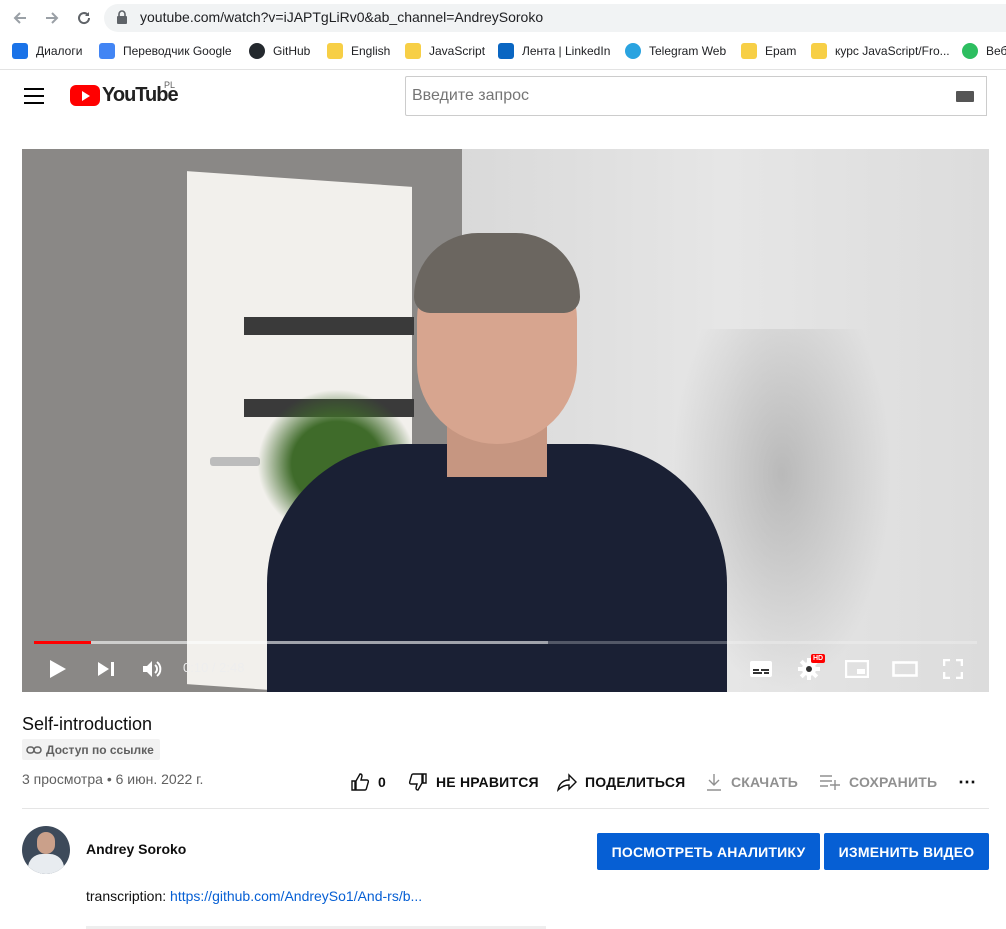 The width and height of the screenshot is (1006, 929). Describe the element at coordinates (170, 85) in the screenshot. I see `country-code: PL` at that location.